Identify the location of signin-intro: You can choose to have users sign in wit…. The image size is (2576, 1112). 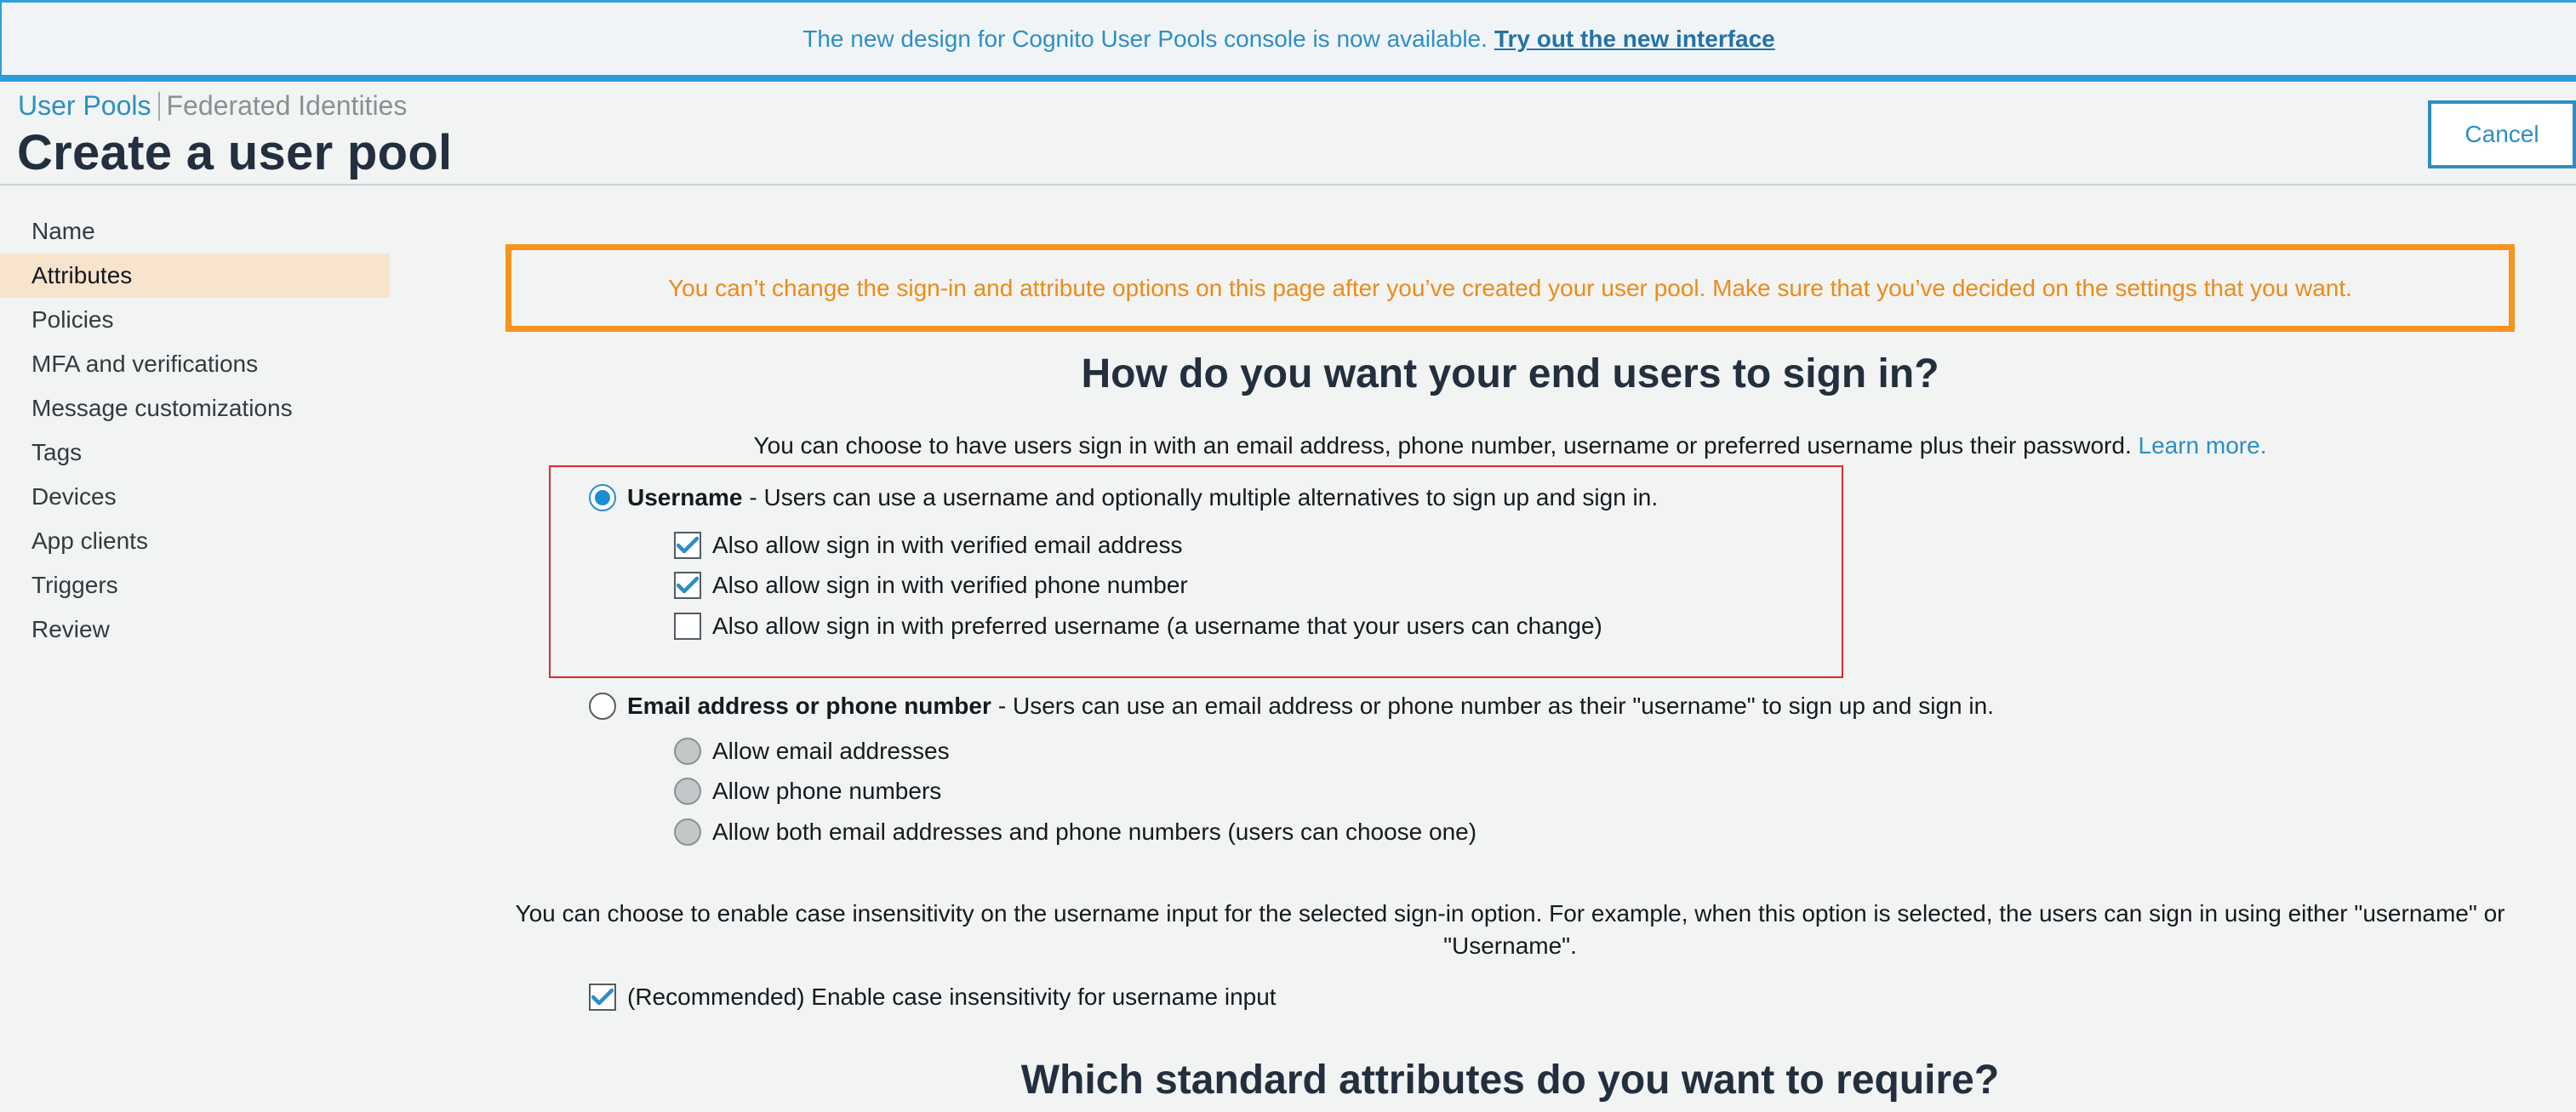
(1510, 446).